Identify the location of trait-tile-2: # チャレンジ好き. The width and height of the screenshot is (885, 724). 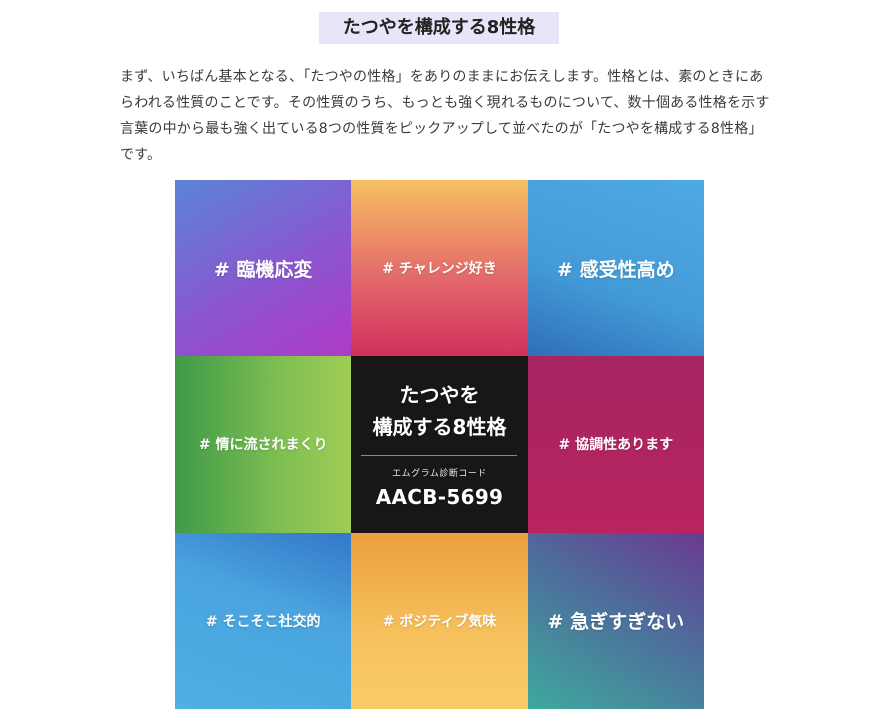
(439, 268).